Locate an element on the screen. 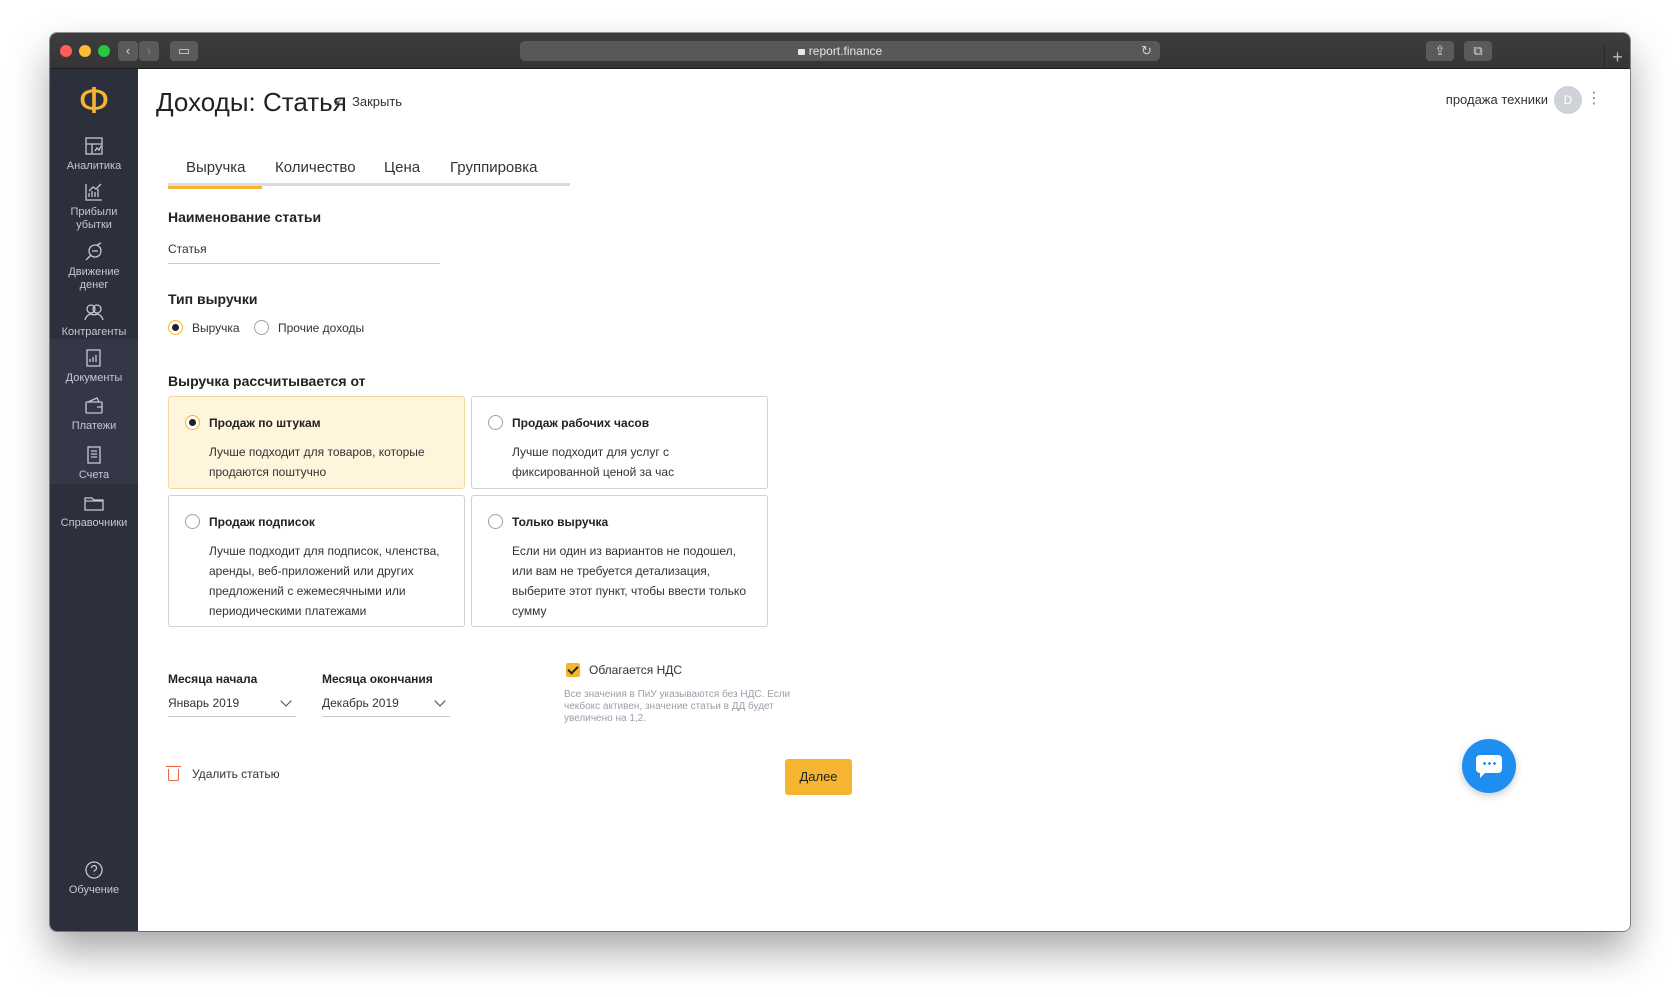 Image resolution: width=1680 pixels, height=997 pixels. forward-icon: › is located at coordinates (149, 51).